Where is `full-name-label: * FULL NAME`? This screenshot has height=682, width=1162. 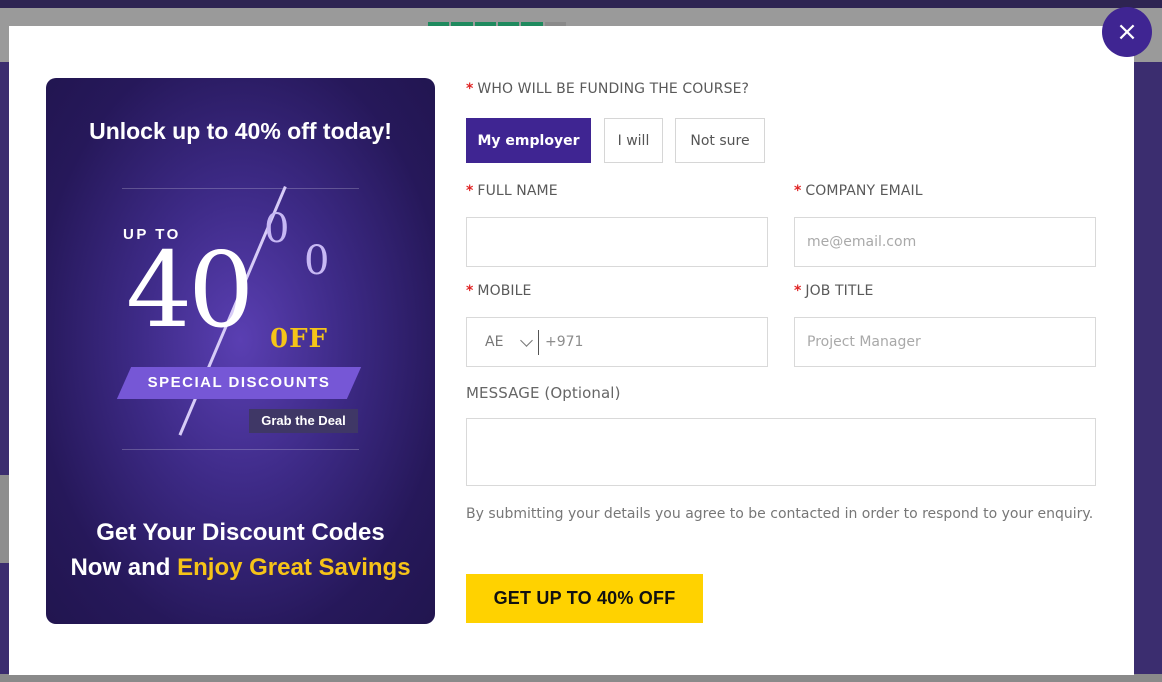 full-name-label: * FULL NAME is located at coordinates (512, 191).